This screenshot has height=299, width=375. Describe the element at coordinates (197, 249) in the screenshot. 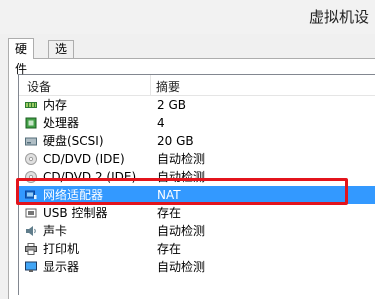

I see `device-row-printer: 打印机 存在` at that location.